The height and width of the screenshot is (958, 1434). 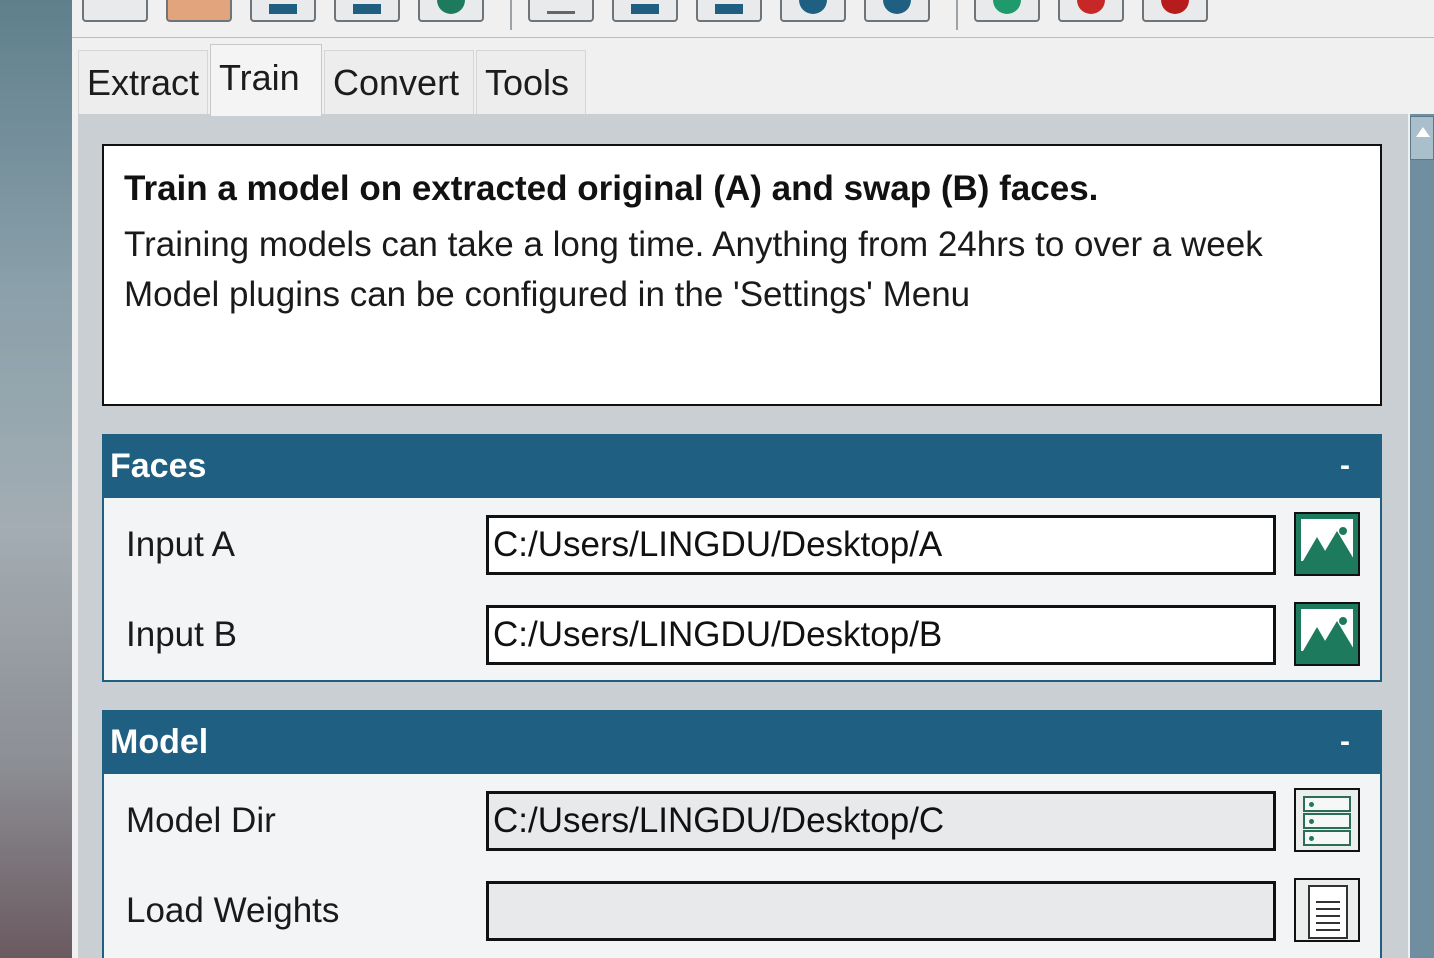 What do you see at coordinates (233, 910) in the screenshot?
I see `load-weights-label: Load Weights` at bounding box center [233, 910].